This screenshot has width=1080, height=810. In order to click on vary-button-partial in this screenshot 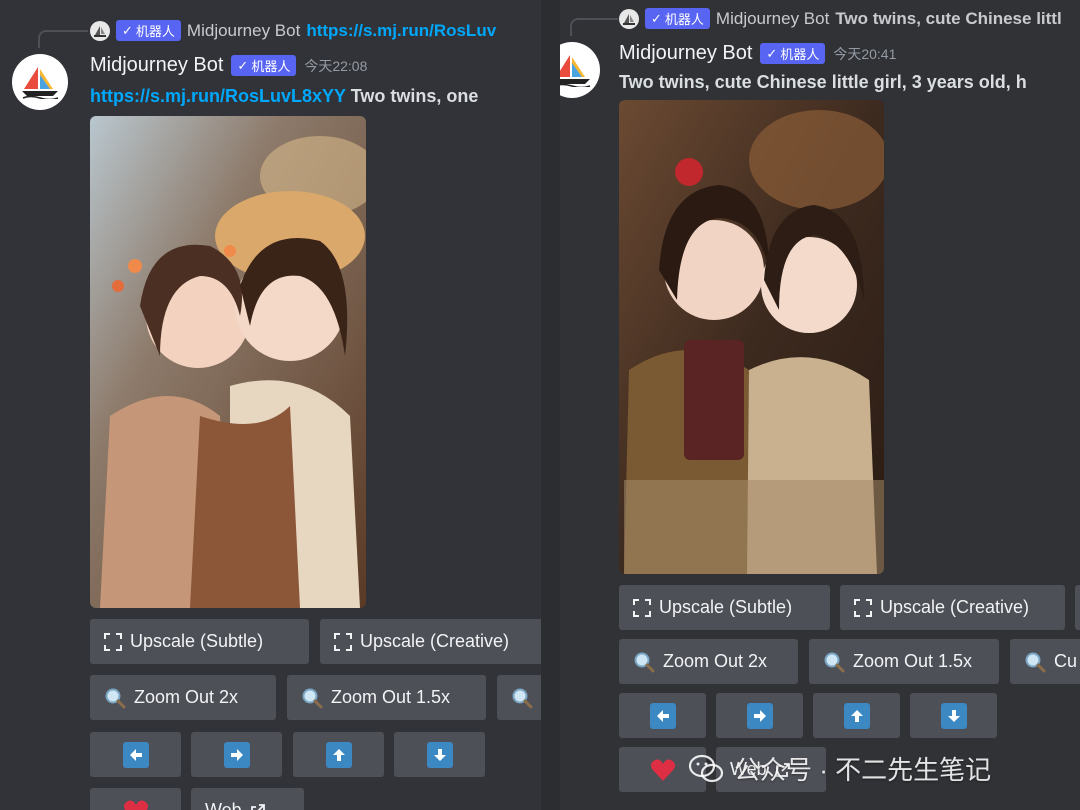, I will do `click(1077, 607)`.